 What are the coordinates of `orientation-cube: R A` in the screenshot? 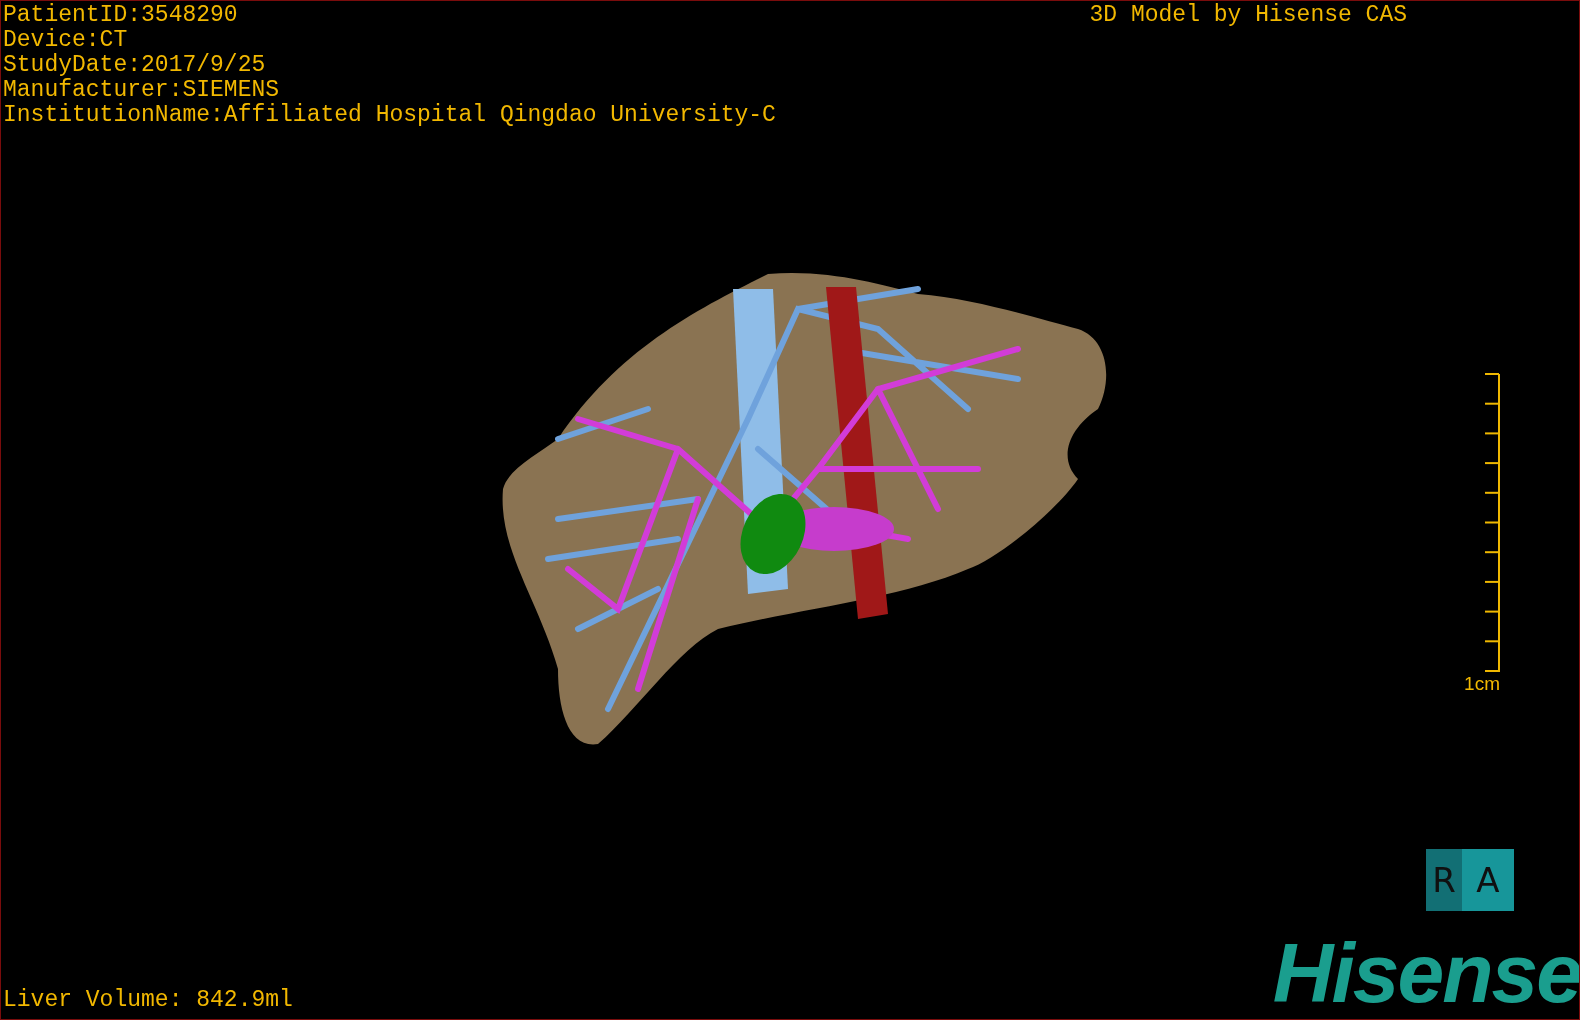 It's located at (1470, 880).